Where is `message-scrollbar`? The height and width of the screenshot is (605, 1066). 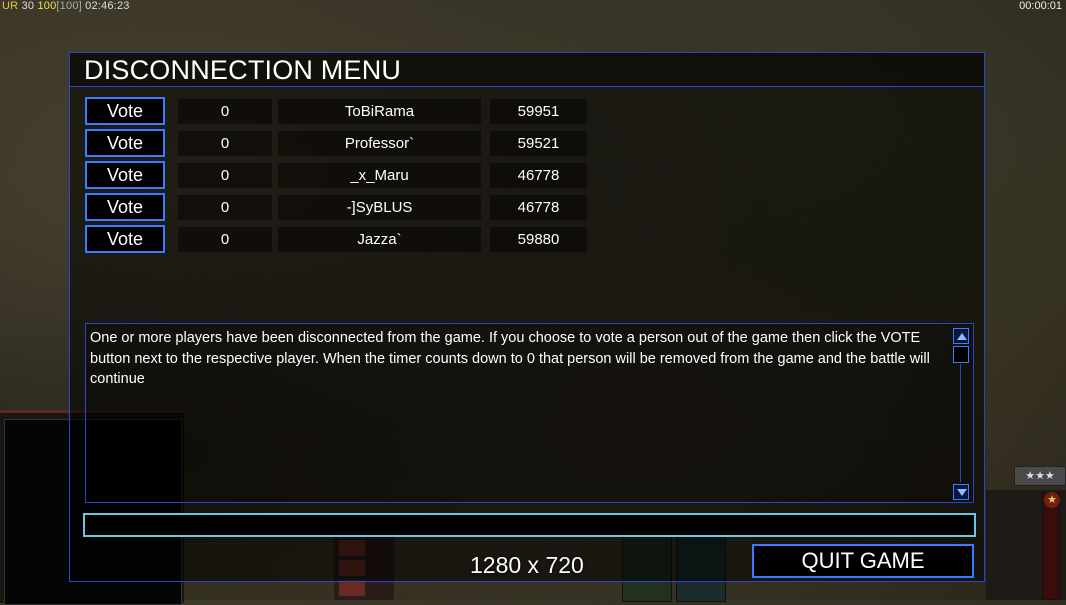
message-scrollbar is located at coordinates (962, 413).